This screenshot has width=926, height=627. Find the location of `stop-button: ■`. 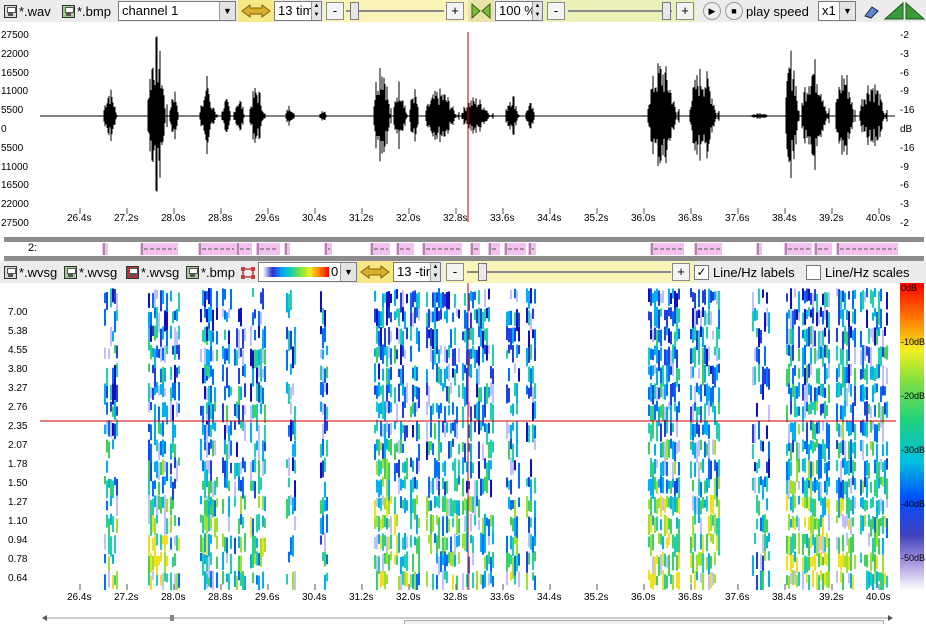

stop-button: ■ is located at coordinates (734, 11).